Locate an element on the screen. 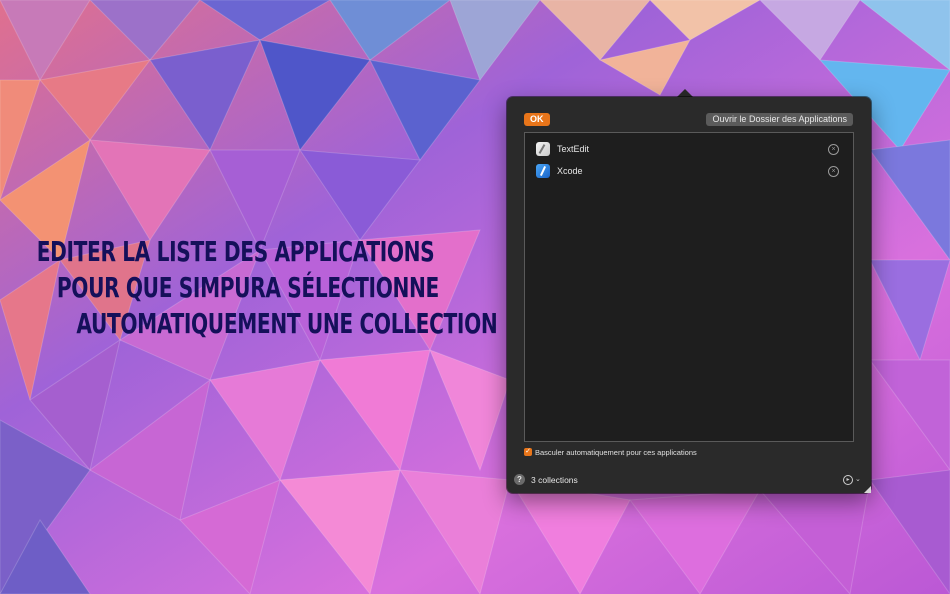 The height and width of the screenshot is (594, 950). help-button: ? is located at coordinates (519, 479).